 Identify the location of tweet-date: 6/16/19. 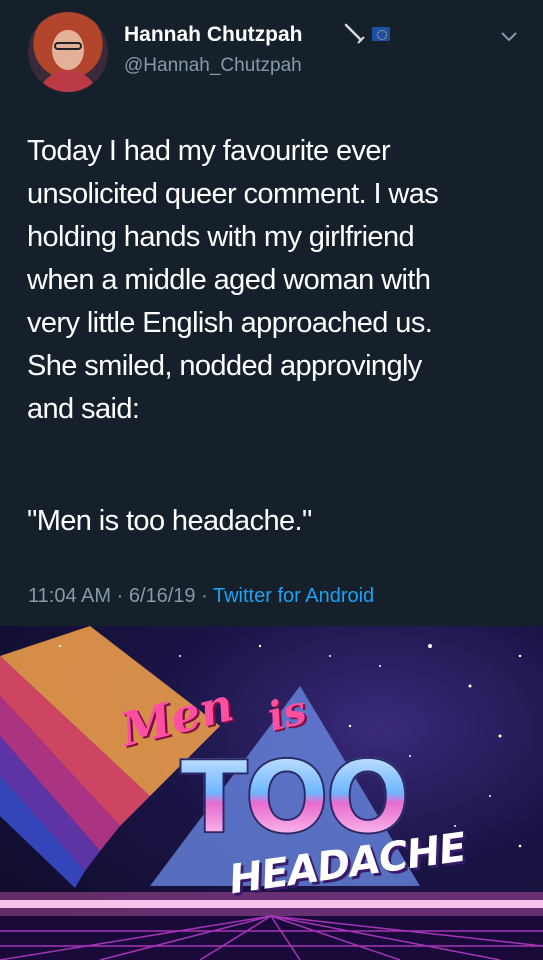
(162, 596).